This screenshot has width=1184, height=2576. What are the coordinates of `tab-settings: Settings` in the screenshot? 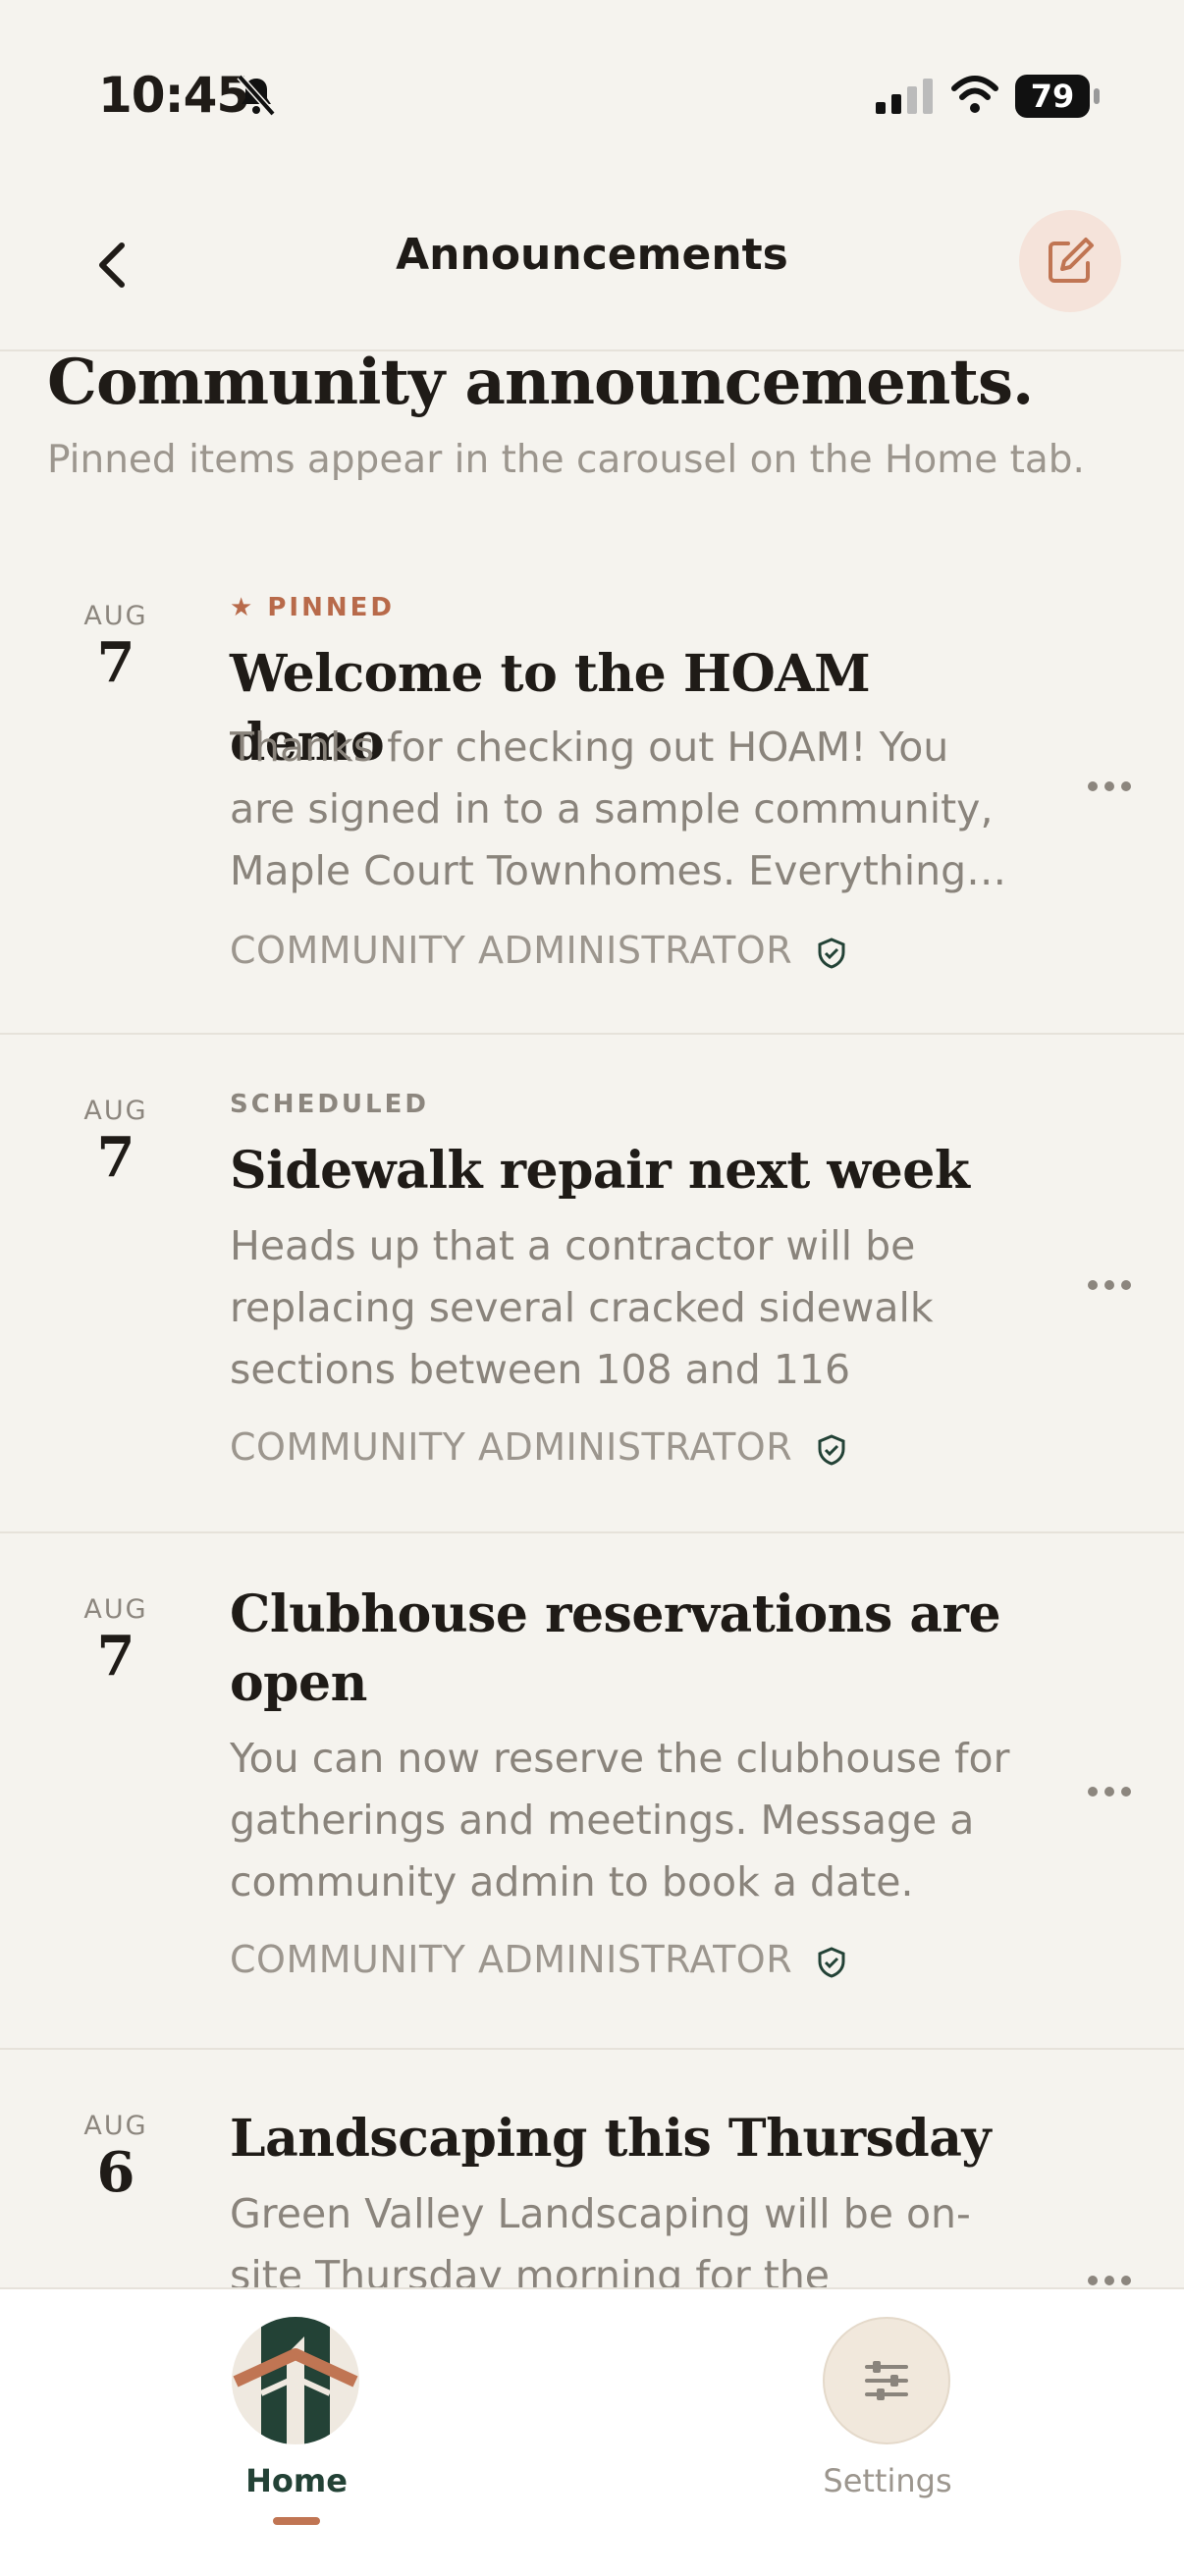 It's located at (887, 2432).